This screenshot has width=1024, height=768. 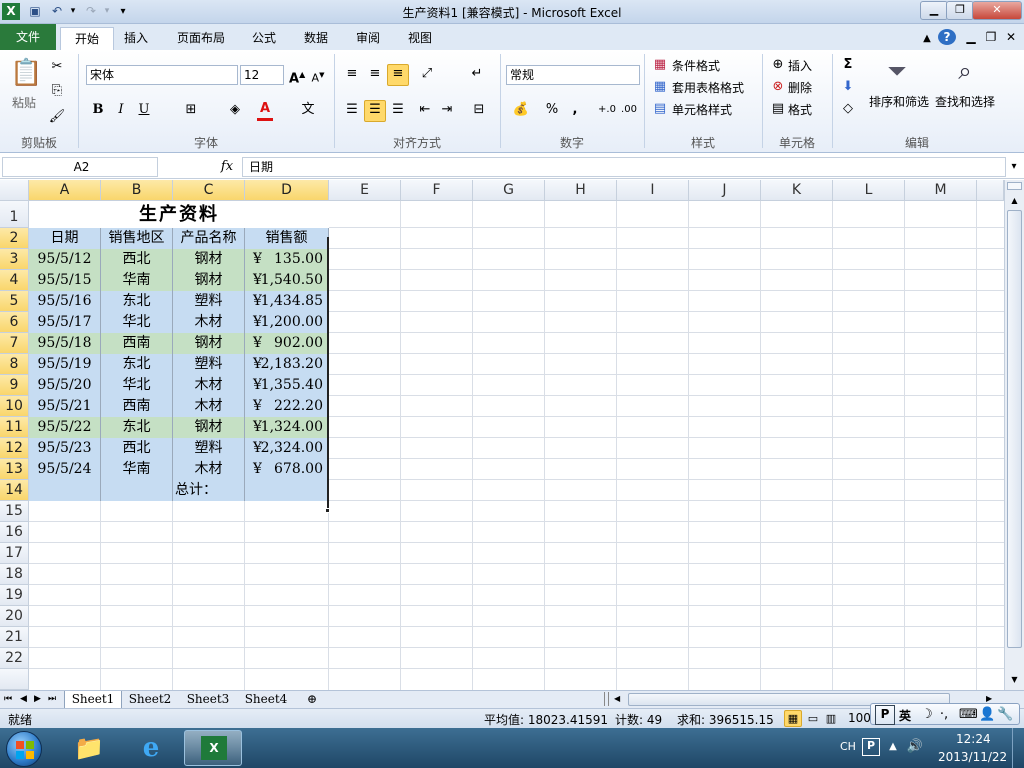 I want to click on column-header-e: E, so click(x=365, y=190).